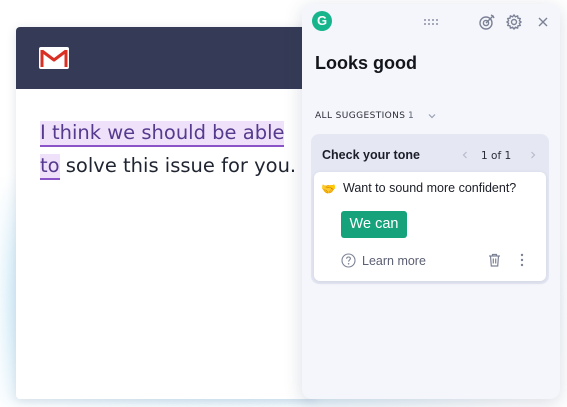 The width and height of the screenshot is (567, 407). Describe the element at coordinates (374, 224) in the screenshot. I see `accept-suggestion-button: We can` at that location.